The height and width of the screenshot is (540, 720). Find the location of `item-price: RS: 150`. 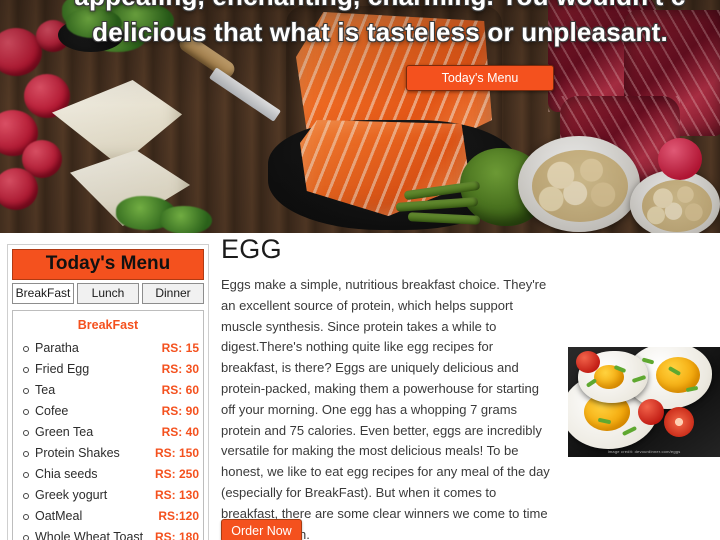

item-price: RS: 150 is located at coordinates (176, 453).